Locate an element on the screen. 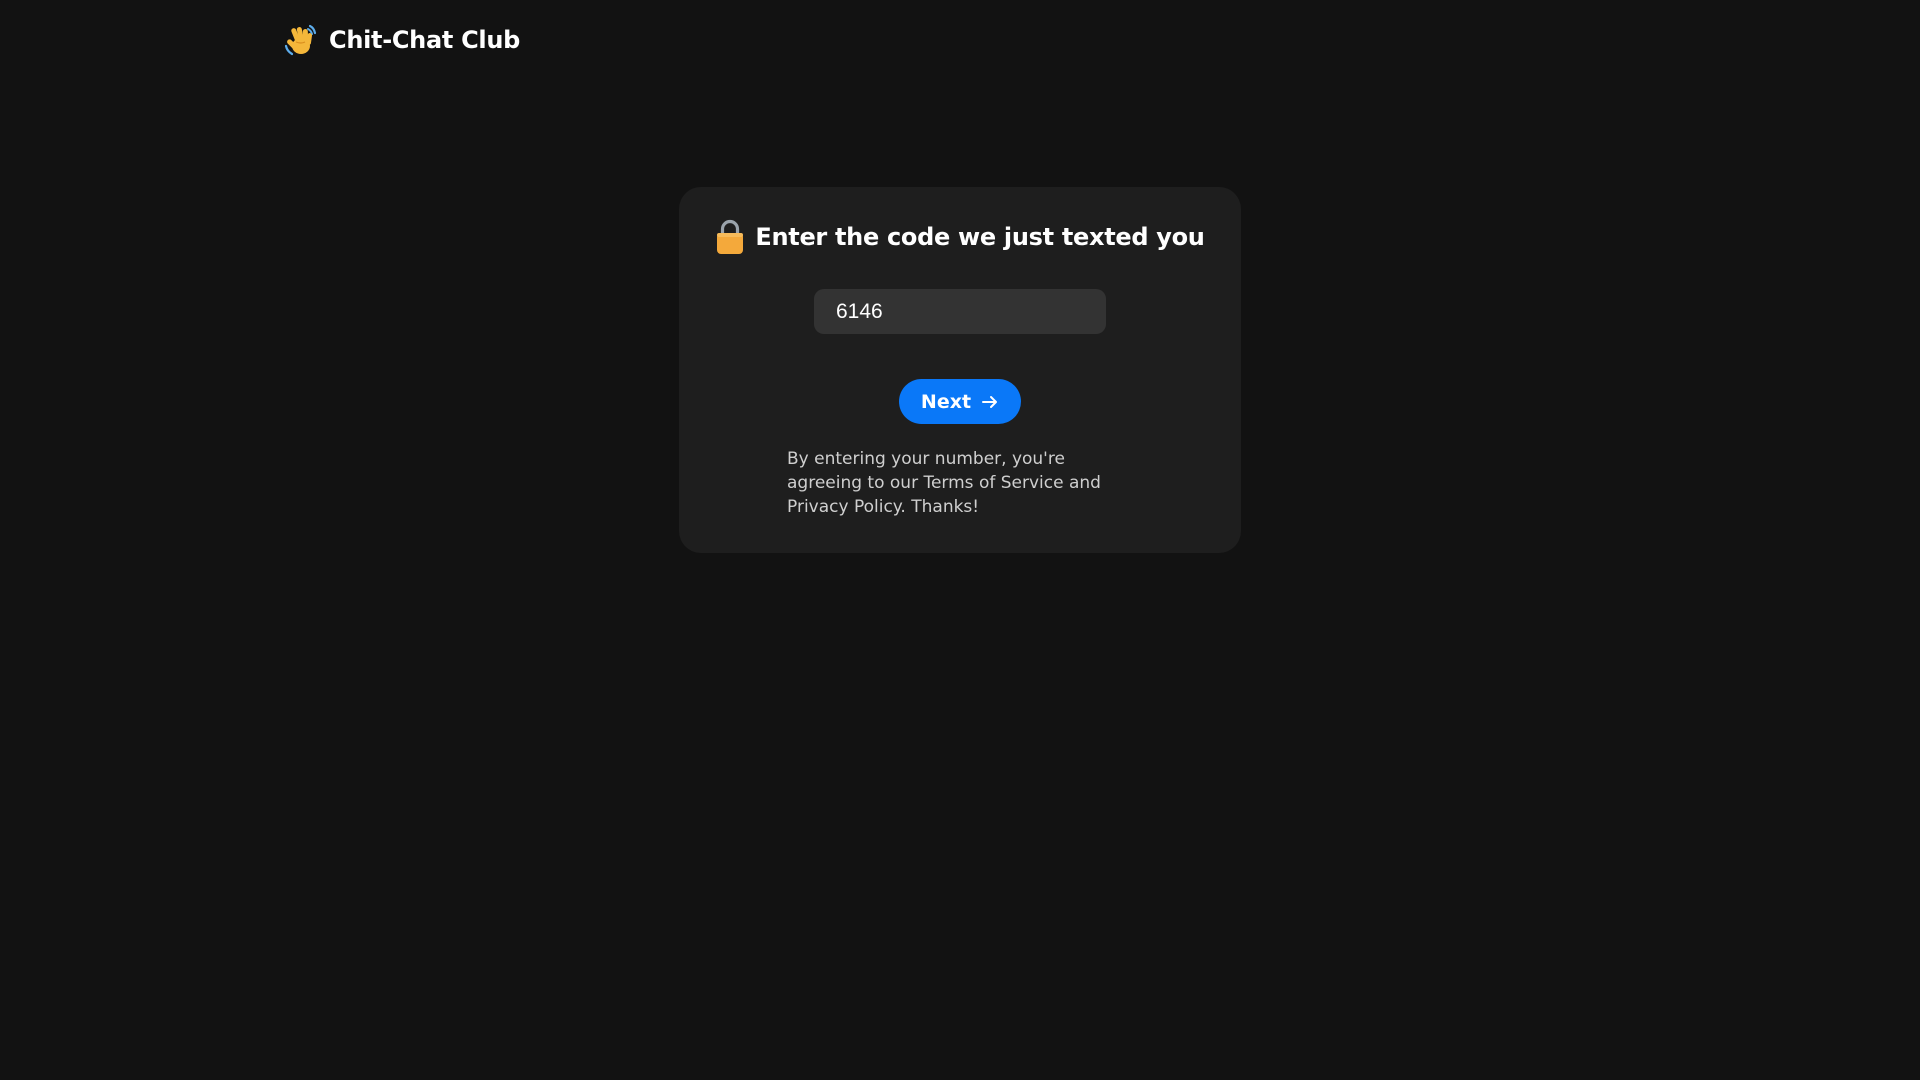 The height and width of the screenshot is (1080, 1920). app-header: Chit-Chat Club is located at coordinates (401, 40).